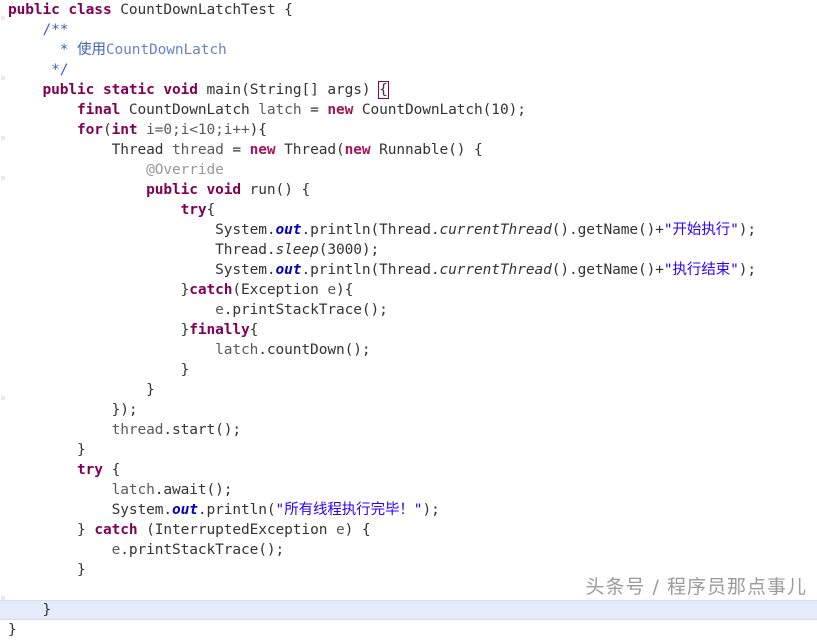  I want to click on javadoc-open: /**, so click(55, 30).